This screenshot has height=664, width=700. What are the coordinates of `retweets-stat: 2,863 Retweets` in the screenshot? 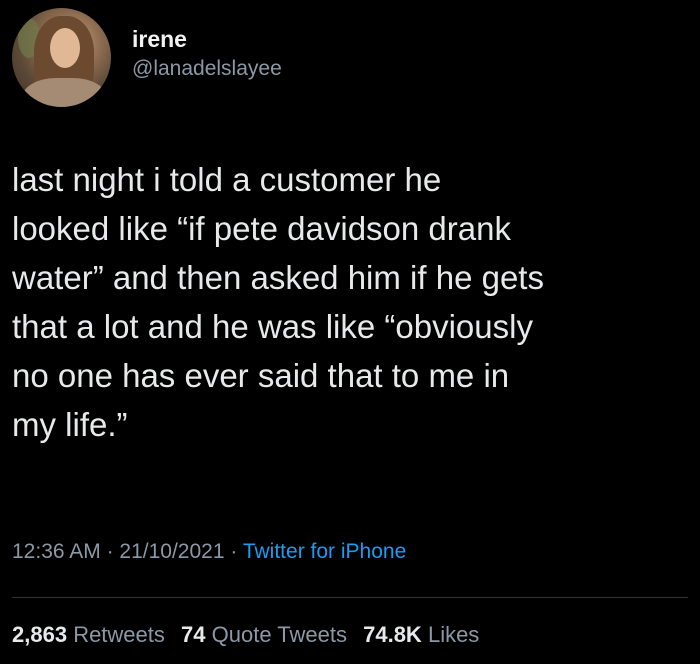 It's located at (88, 634).